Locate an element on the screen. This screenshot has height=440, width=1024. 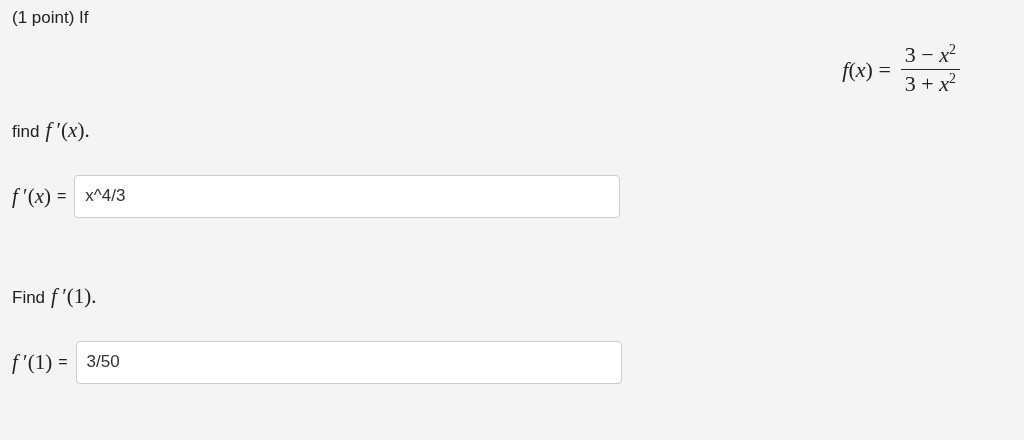
answer-label: f ′(x) is located at coordinates (31, 196).